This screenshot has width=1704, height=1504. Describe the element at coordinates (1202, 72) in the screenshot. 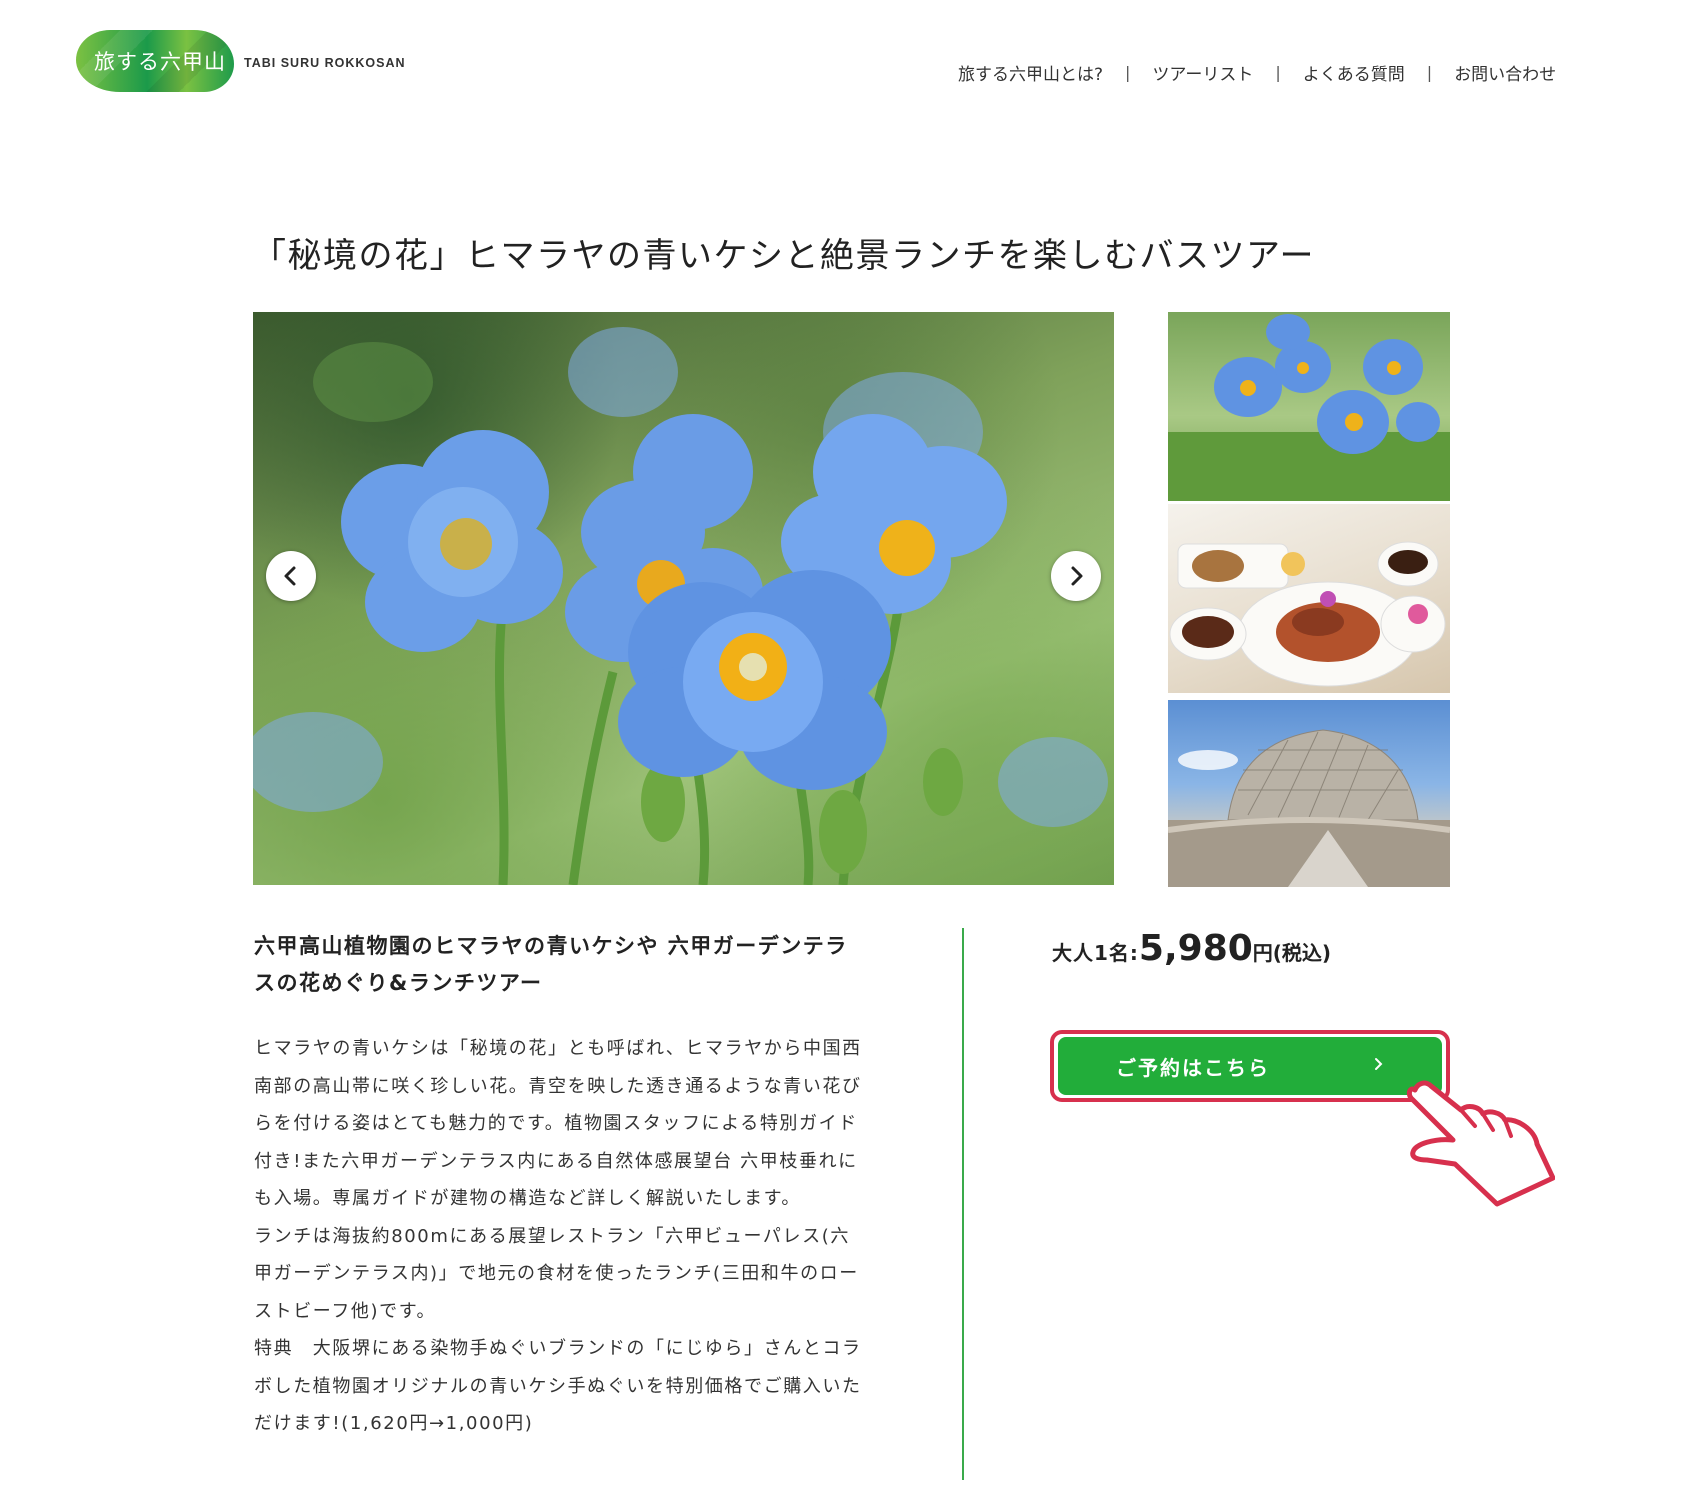

I see `nav-item-tour-list: ツアーリスト` at that location.